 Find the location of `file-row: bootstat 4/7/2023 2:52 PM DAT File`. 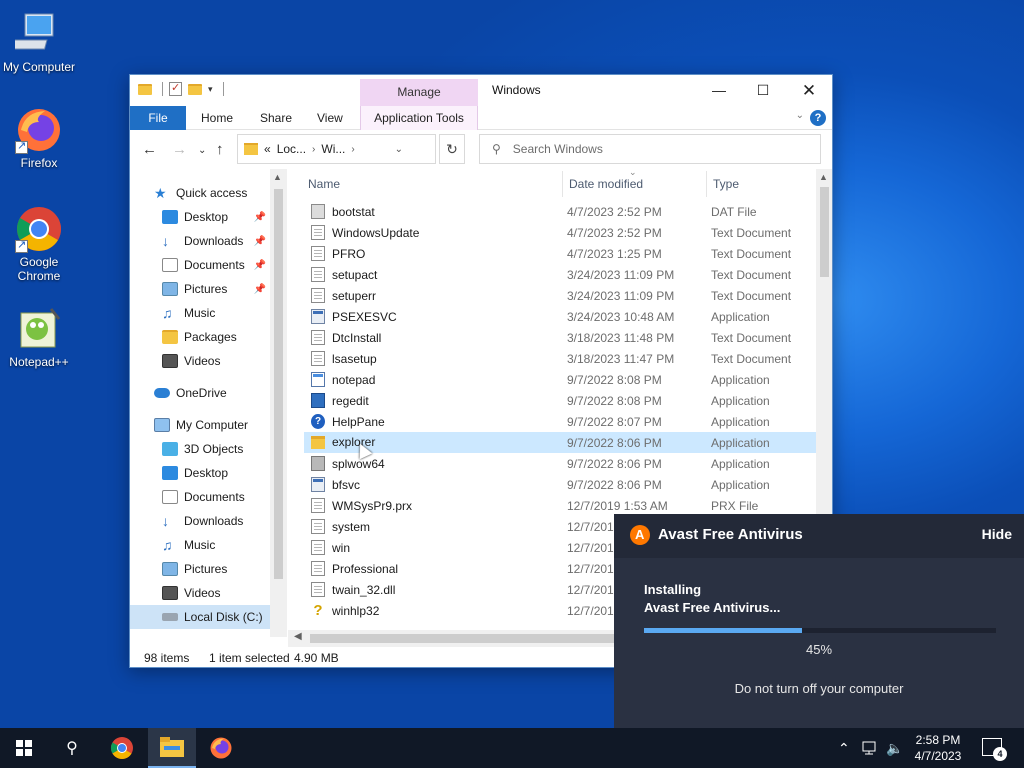

file-row: bootstat 4/7/2023 2:52 PM DAT File is located at coordinates (560, 211).